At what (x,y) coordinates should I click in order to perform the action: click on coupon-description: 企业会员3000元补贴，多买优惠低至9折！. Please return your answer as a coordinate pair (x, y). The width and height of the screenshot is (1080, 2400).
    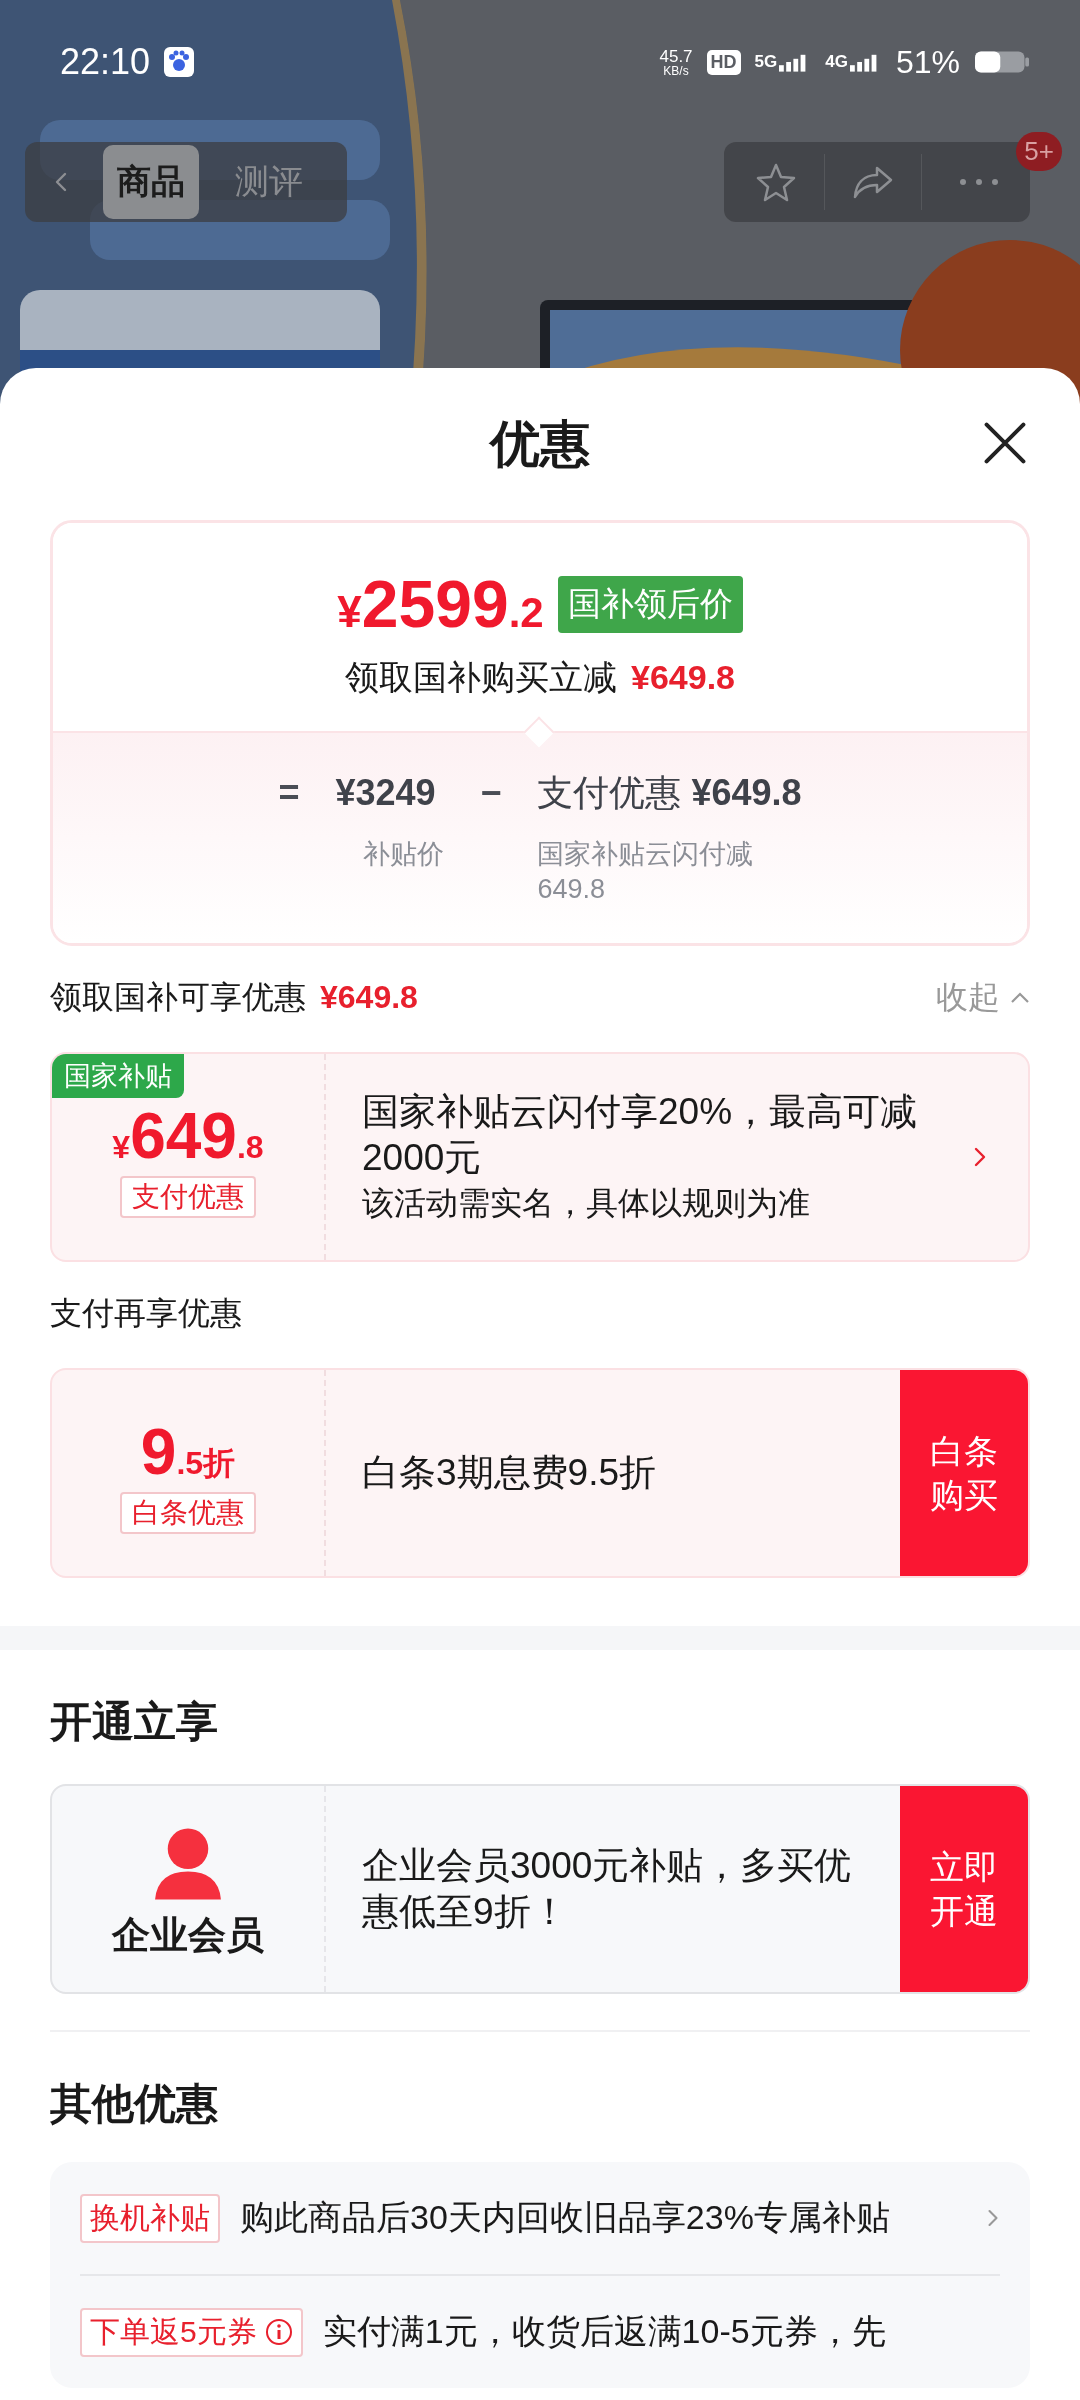
    Looking at the image, I should click on (607, 1889).